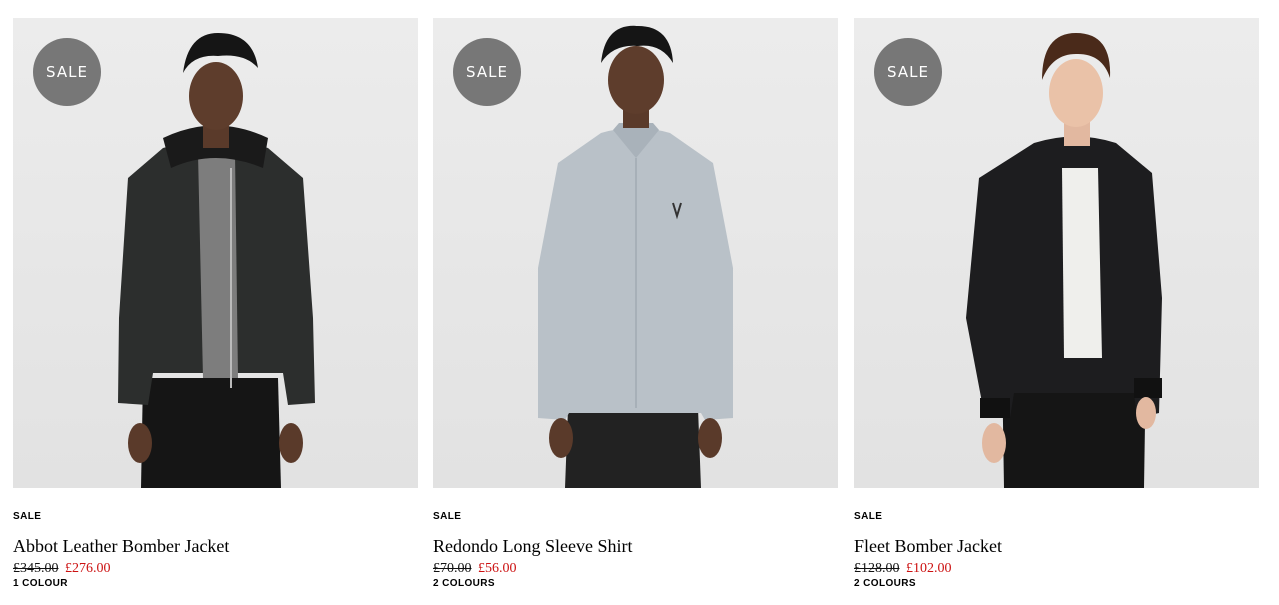 This screenshot has width=1279, height=605. What do you see at coordinates (215, 546) in the screenshot?
I see `product-name: Abbot Leather Bomber Jacket` at bounding box center [215, 546].